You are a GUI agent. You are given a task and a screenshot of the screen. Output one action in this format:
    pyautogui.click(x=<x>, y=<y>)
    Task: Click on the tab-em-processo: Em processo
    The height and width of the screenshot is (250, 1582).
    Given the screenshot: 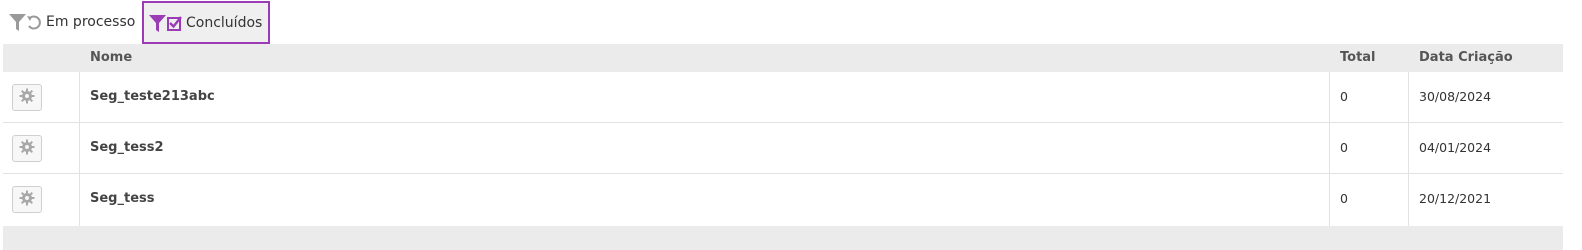 What is the action you would take?
    pyautogui.click(x=71, y=22)
    